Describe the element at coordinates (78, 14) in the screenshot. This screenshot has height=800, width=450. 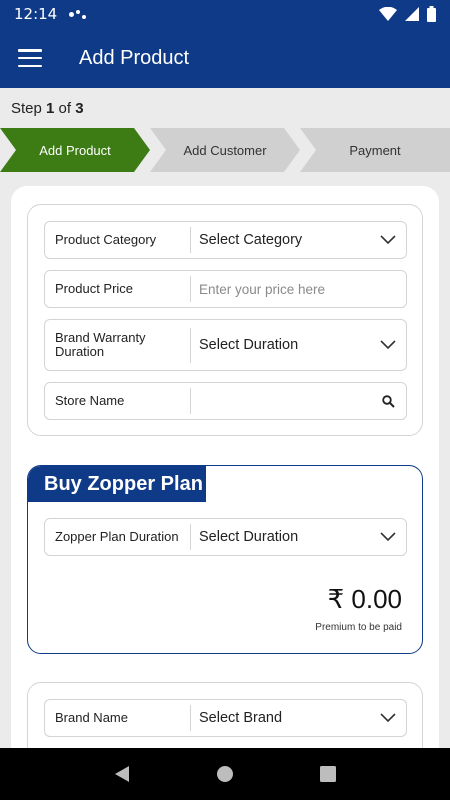
I see `notification-dots-icon` at that location.